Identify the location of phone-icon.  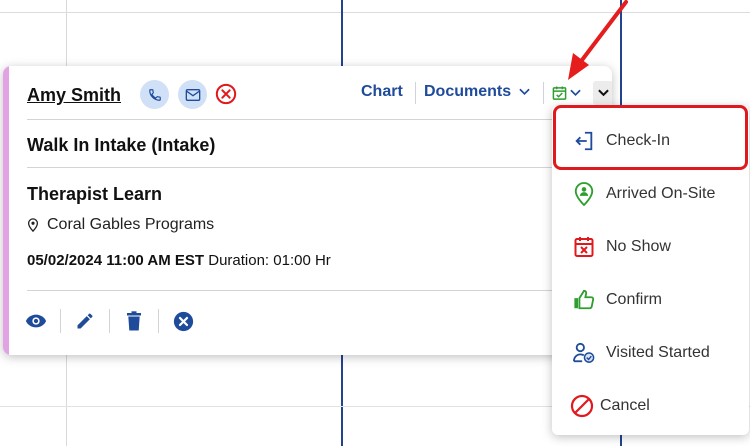
(154, 94).